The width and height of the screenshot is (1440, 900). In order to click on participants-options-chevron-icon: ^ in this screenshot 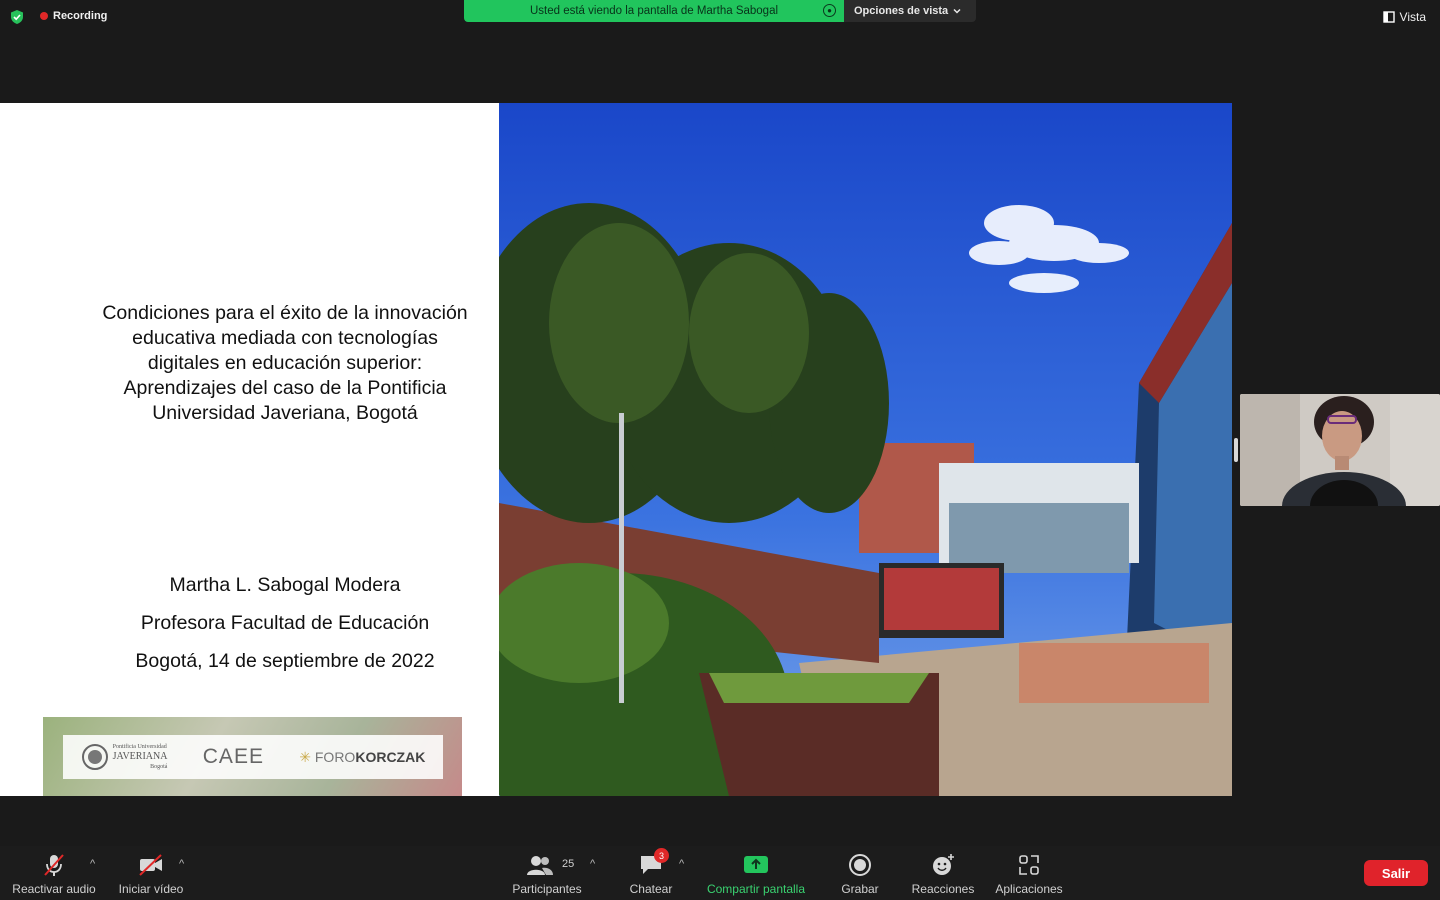, I will do `click(592, 864)`.